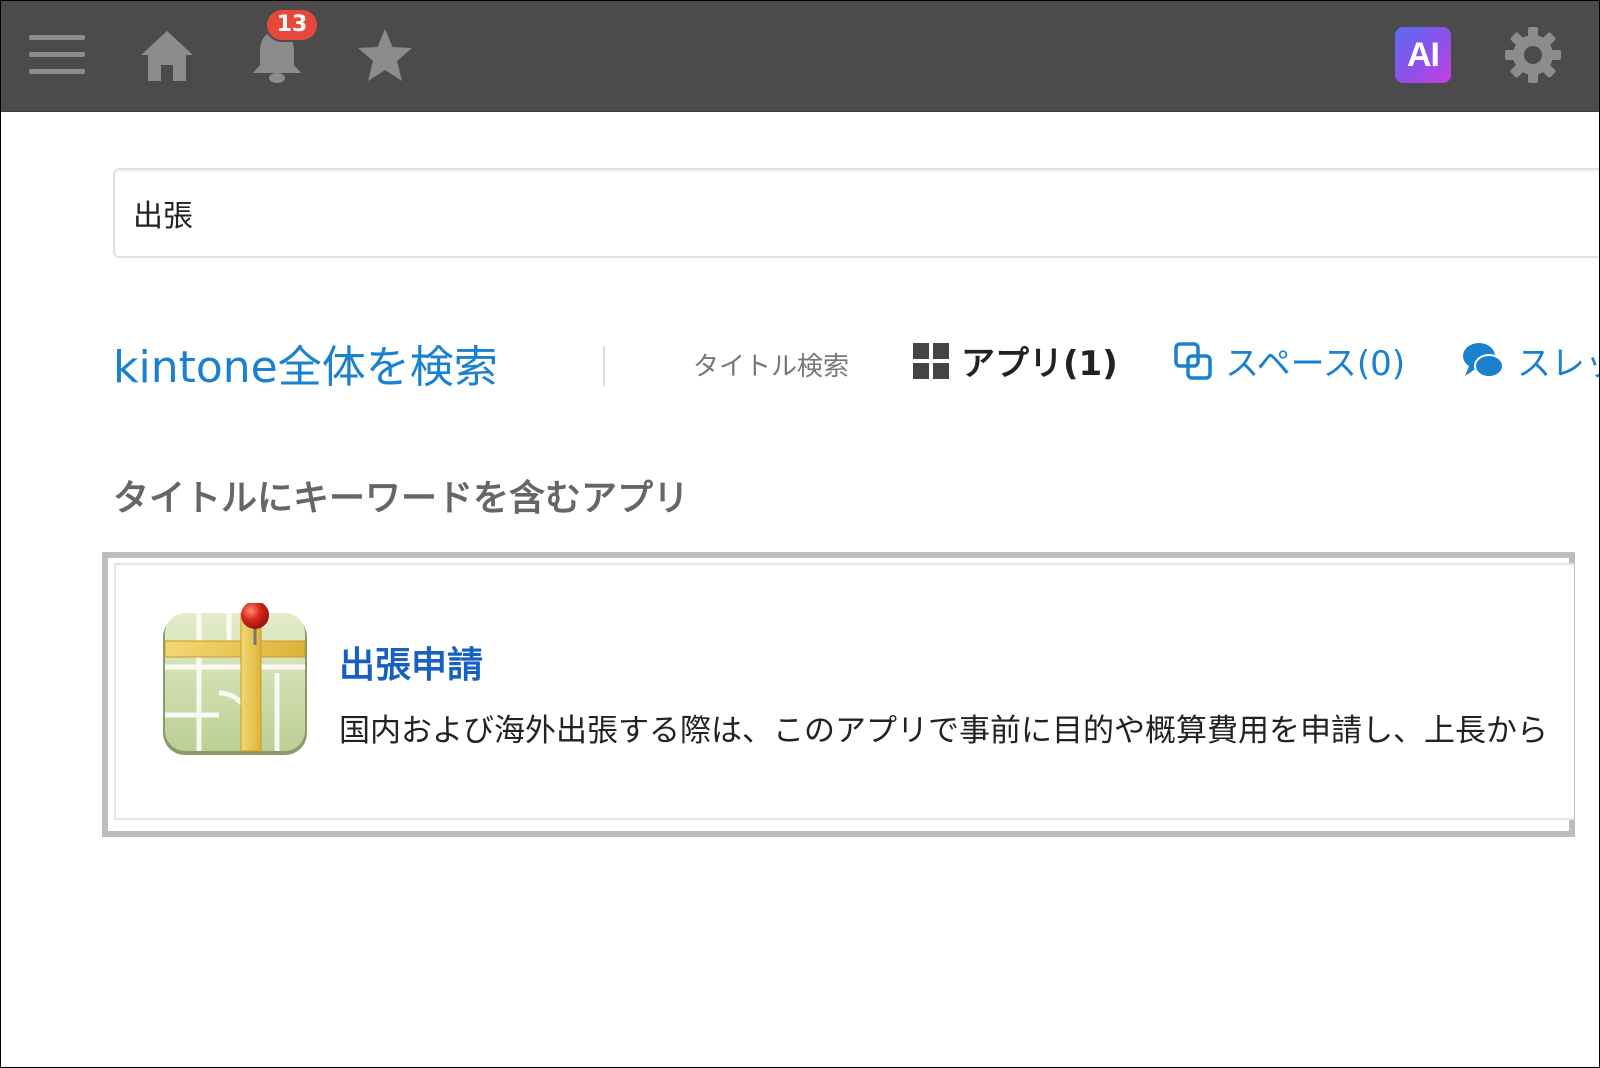 The image size is (1600, 1068). I want to click on tab-spaces-label: スペース(0), so click(1315, 364).